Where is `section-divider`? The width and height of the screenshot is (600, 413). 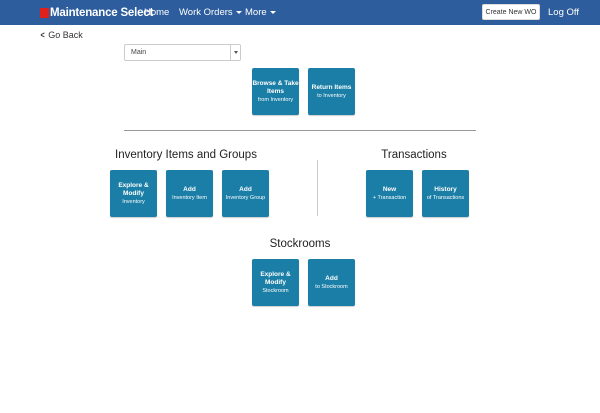
section-divider is located at coordinates (300, 130).